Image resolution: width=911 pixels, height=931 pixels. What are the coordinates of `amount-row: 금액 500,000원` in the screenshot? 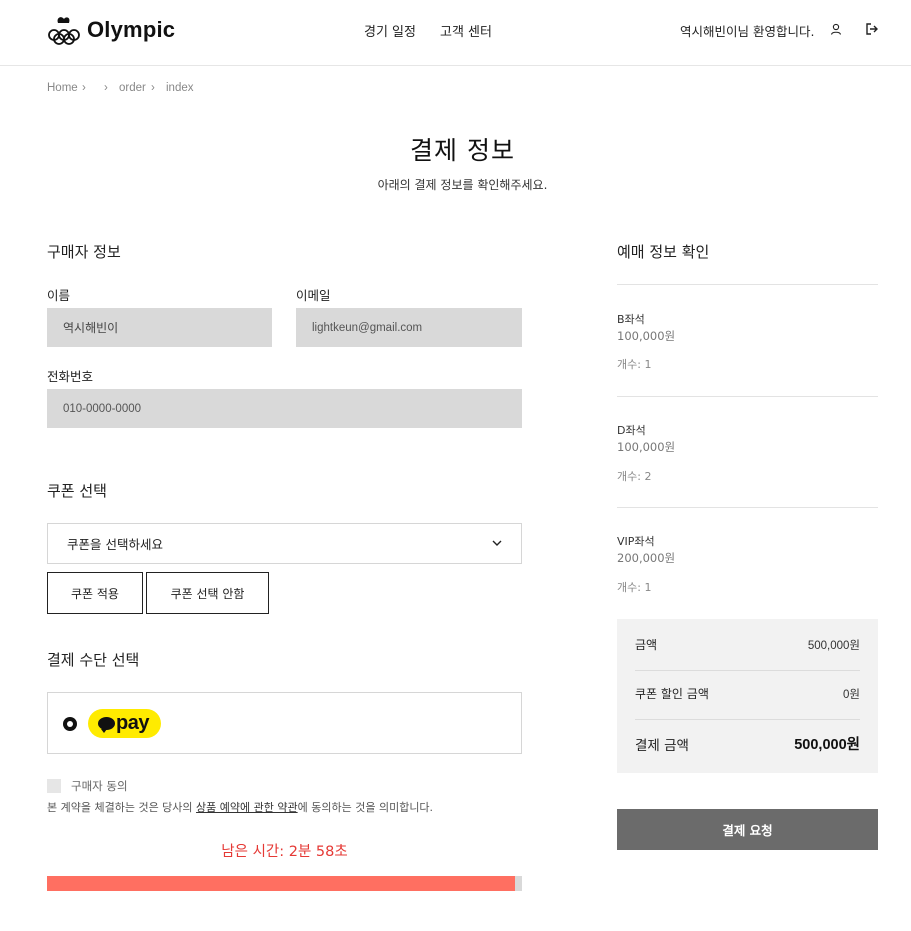 It's located at (747, 644).